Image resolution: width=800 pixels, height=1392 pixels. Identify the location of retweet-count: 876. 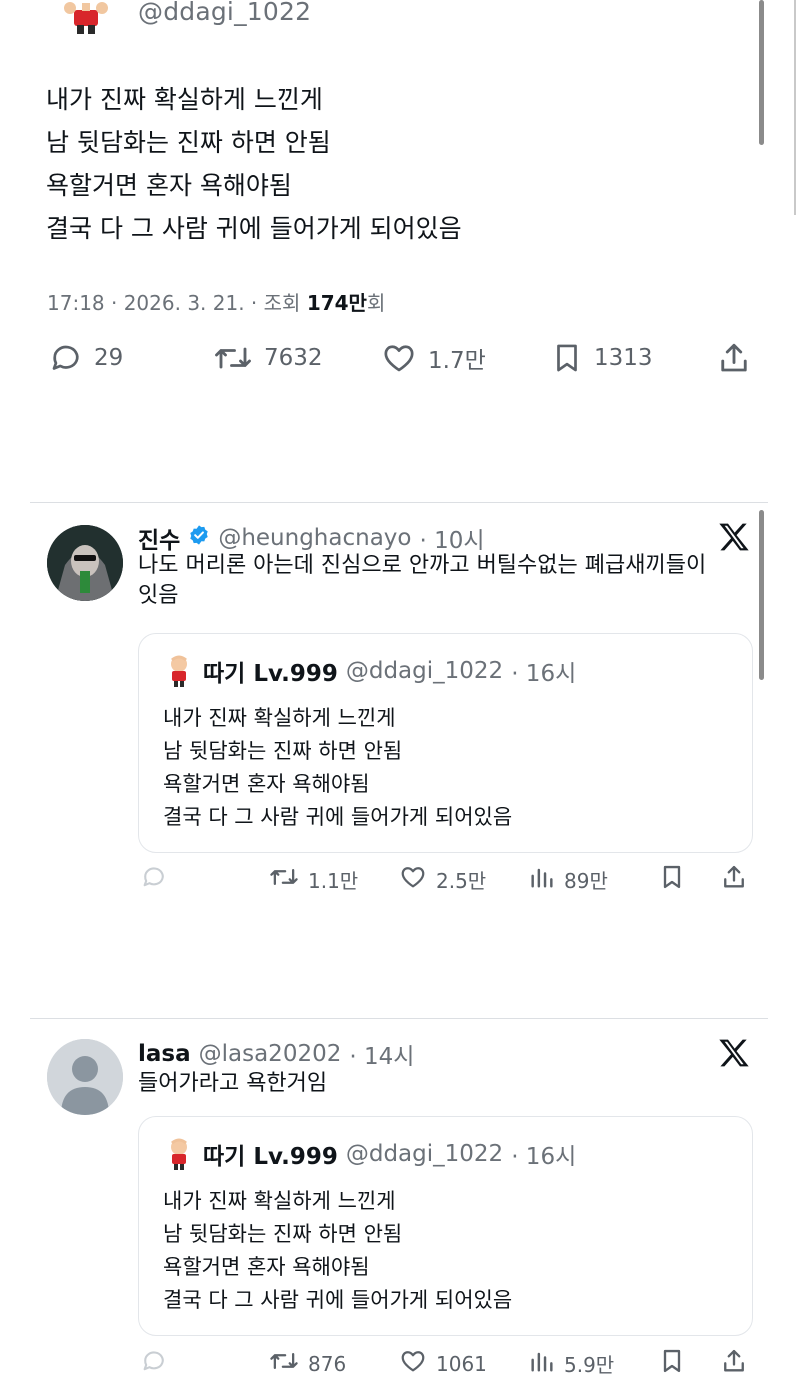
(327, 1363).